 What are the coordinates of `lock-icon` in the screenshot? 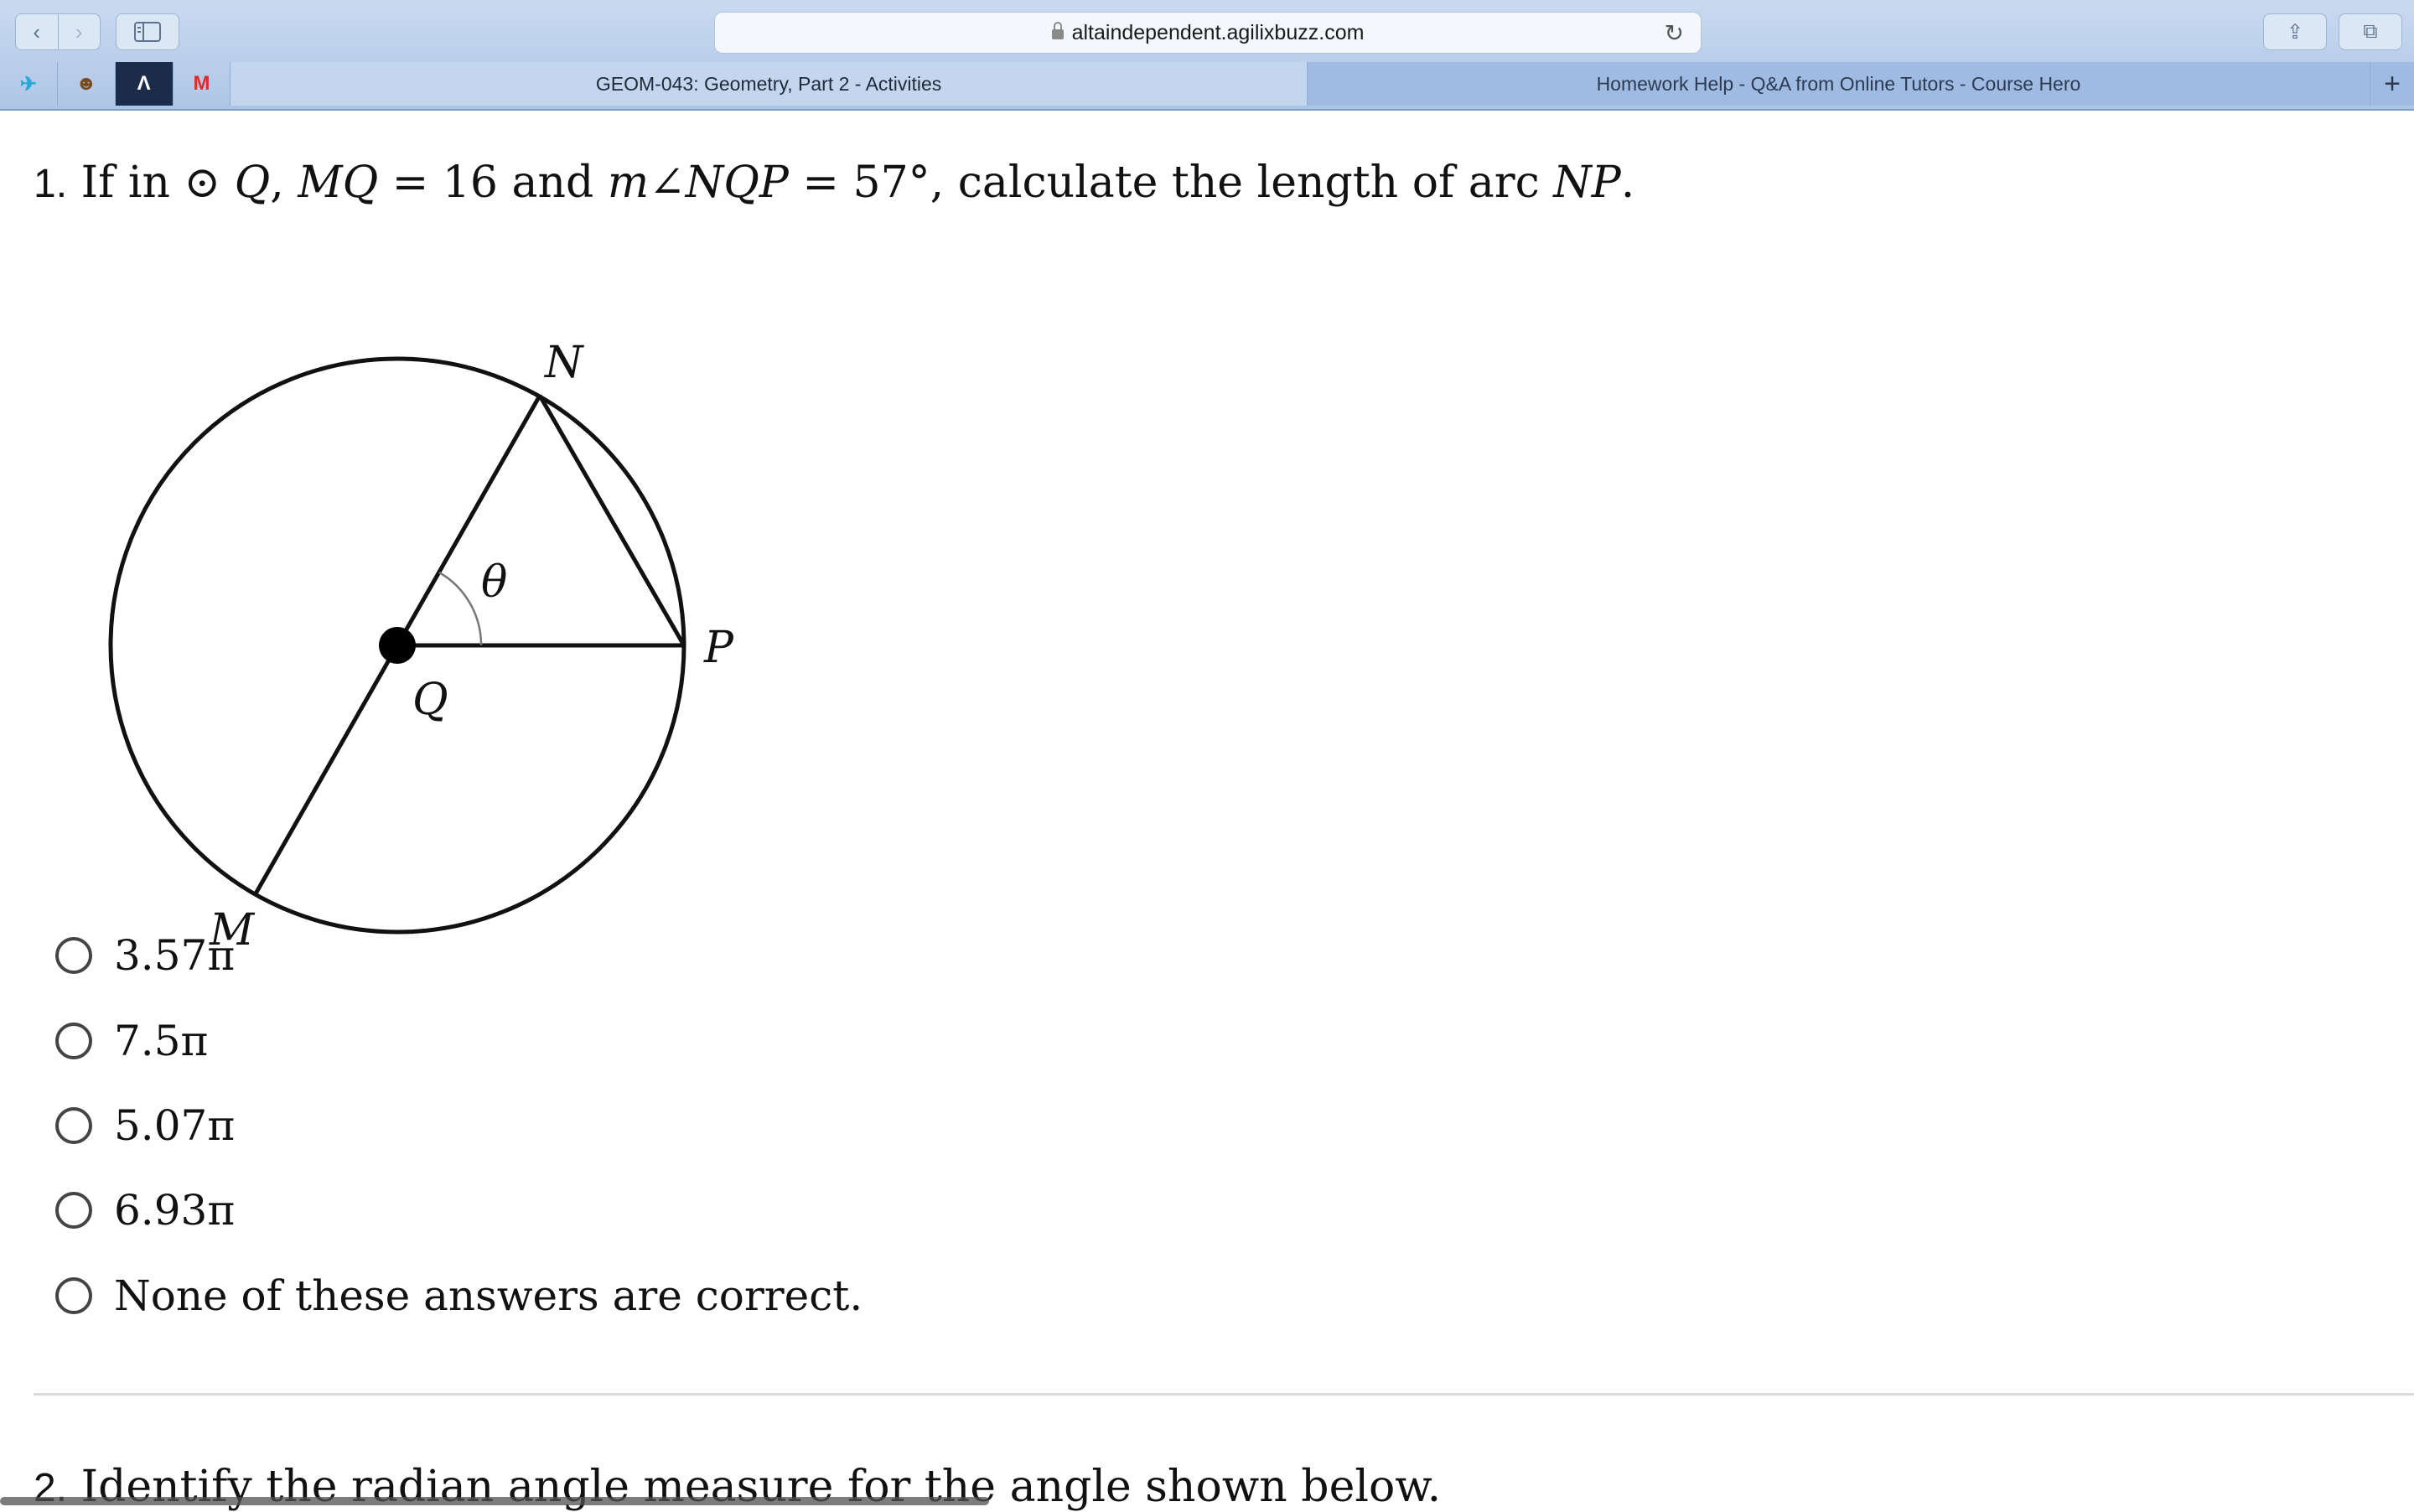 It's located at (1057, 30).